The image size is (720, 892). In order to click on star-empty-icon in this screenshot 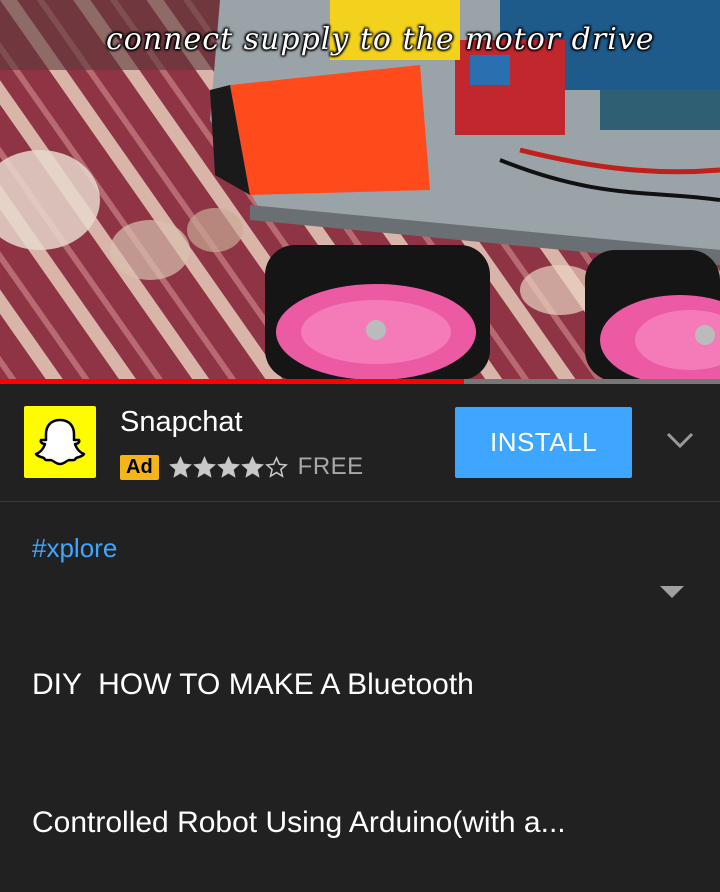, I will do `click(276, 466)`.